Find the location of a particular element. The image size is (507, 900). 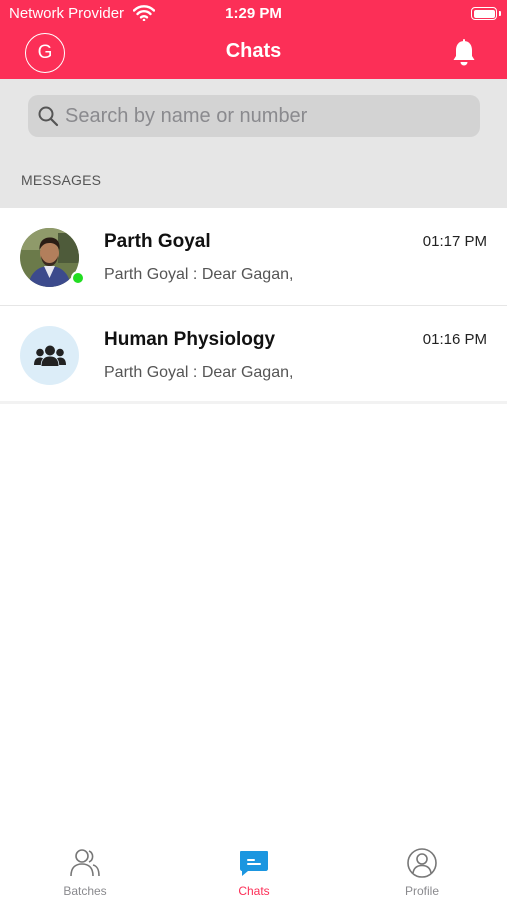

batches-icon is located at coordinates (85, 863).